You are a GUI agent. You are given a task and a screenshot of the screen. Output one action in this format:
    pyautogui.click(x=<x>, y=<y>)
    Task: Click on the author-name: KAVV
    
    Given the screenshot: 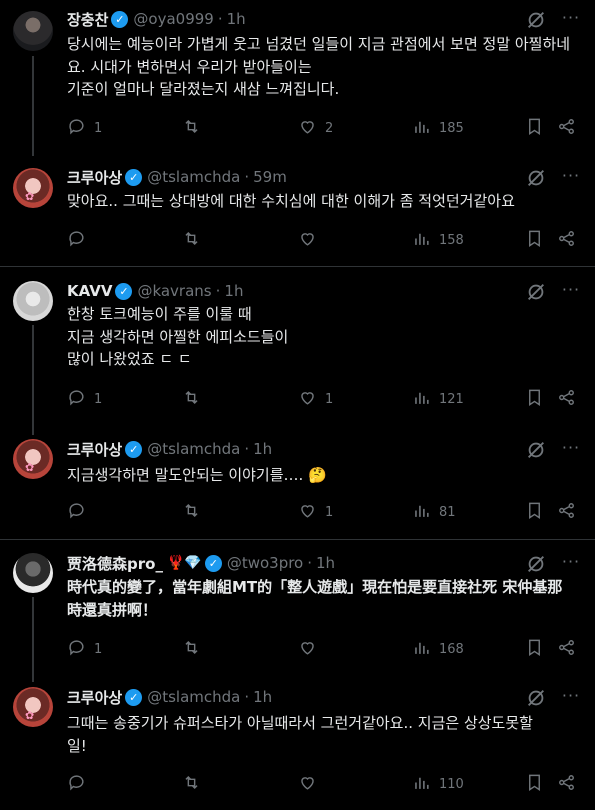 What is the action you would take?
    pyautogui.click(x=89, y=291)
    